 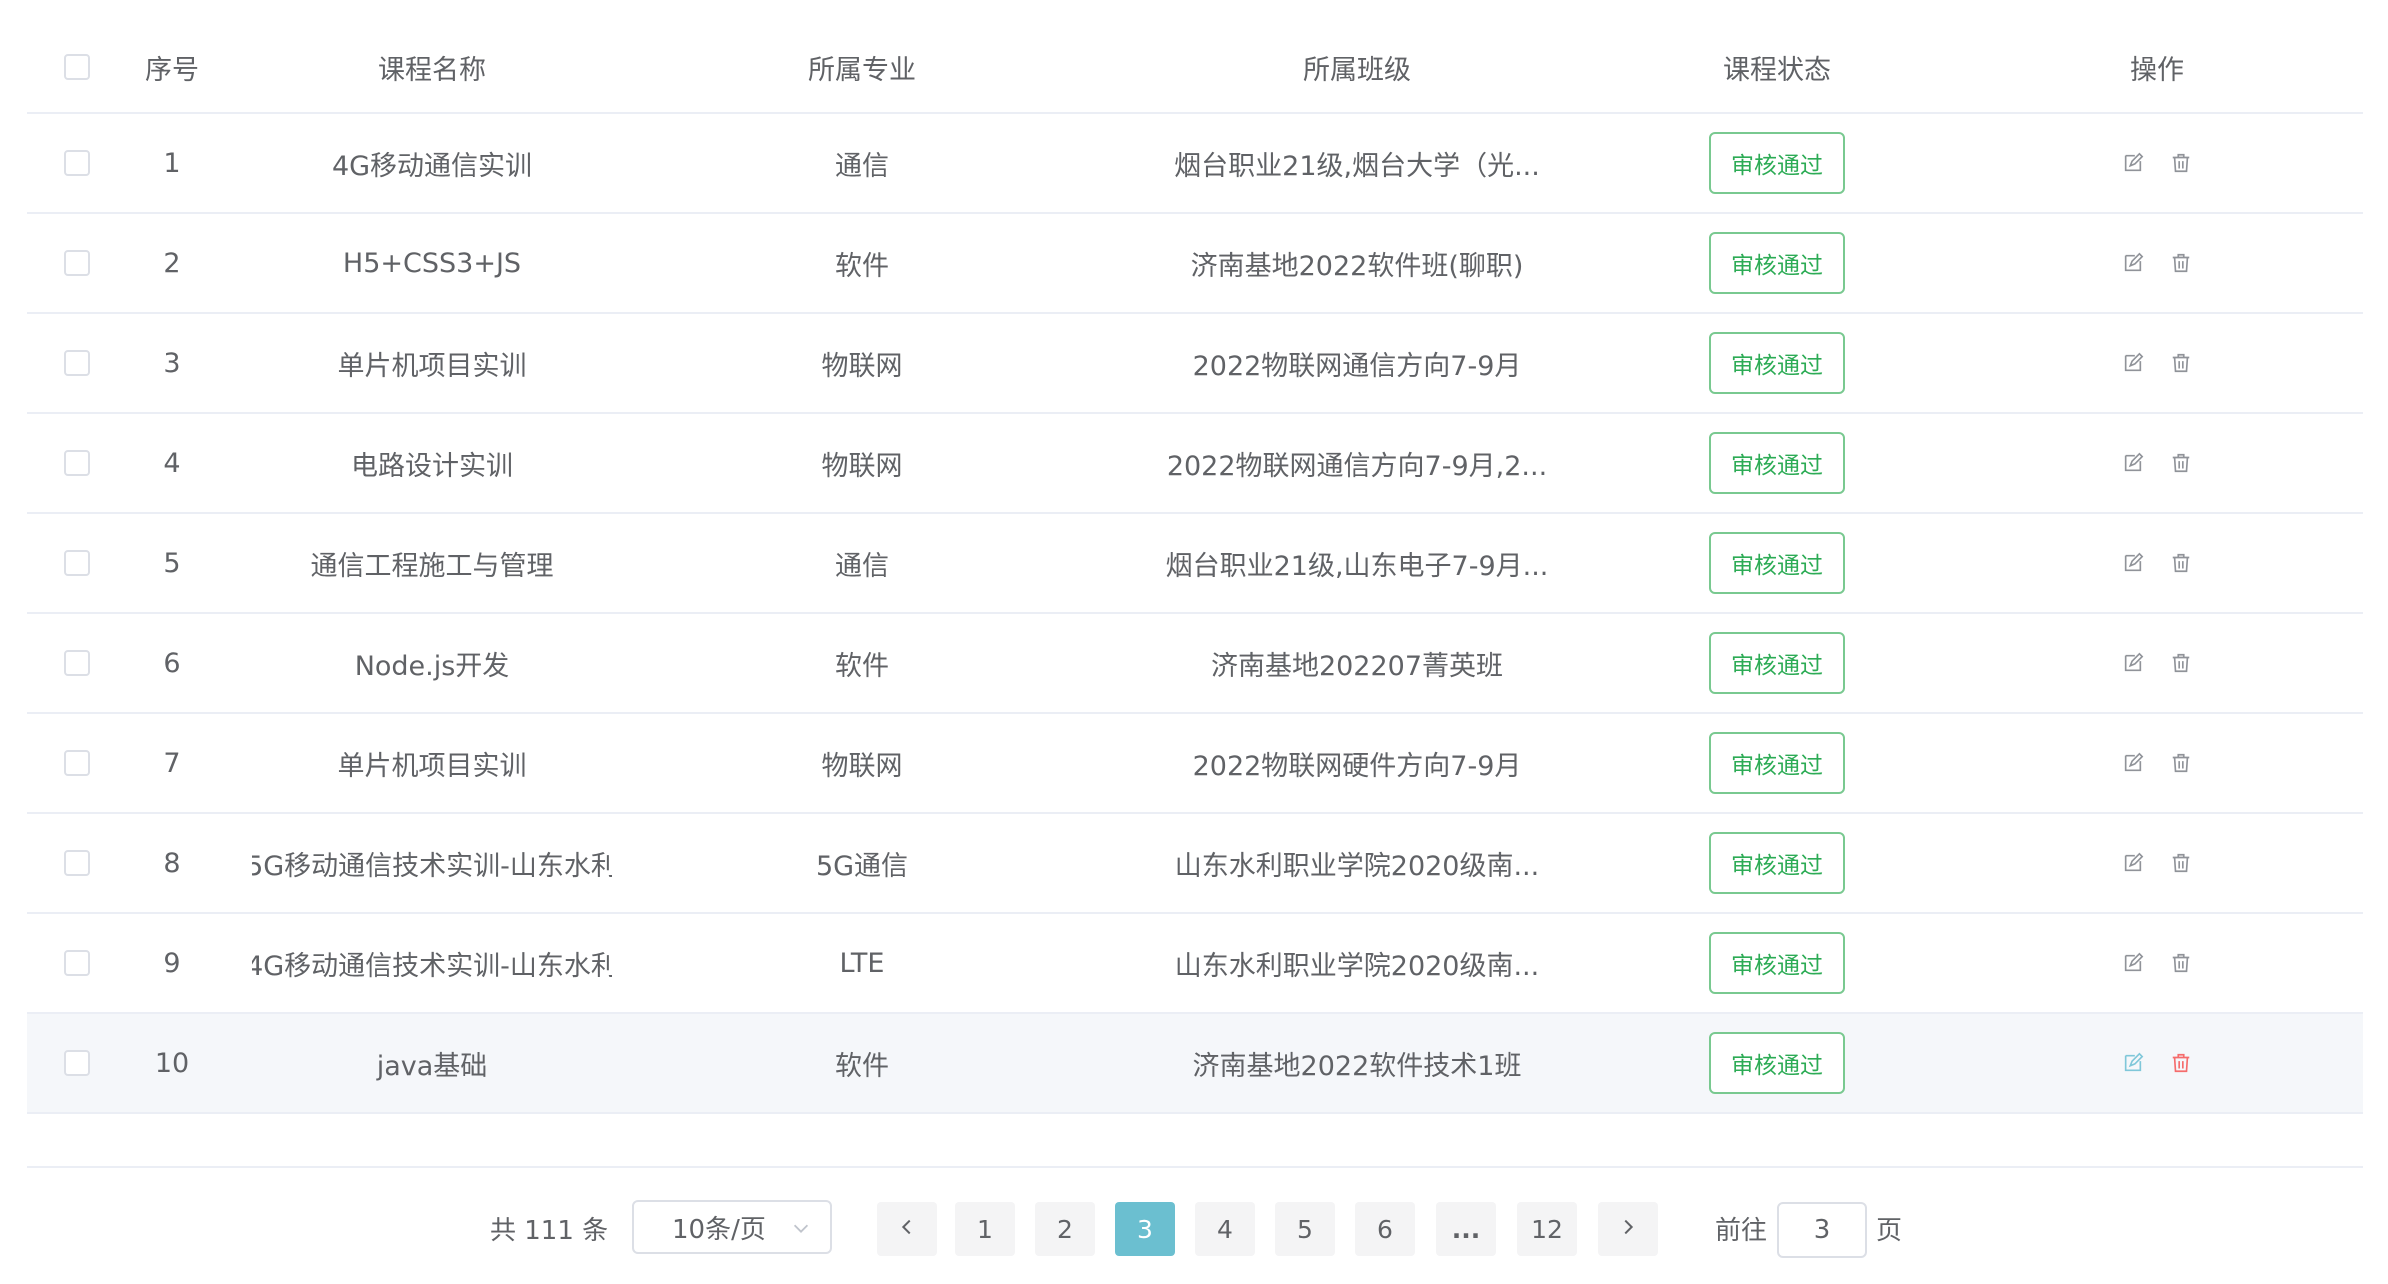 I want to click on page-size-select: 10条/页, so click(x=732, y=1227).